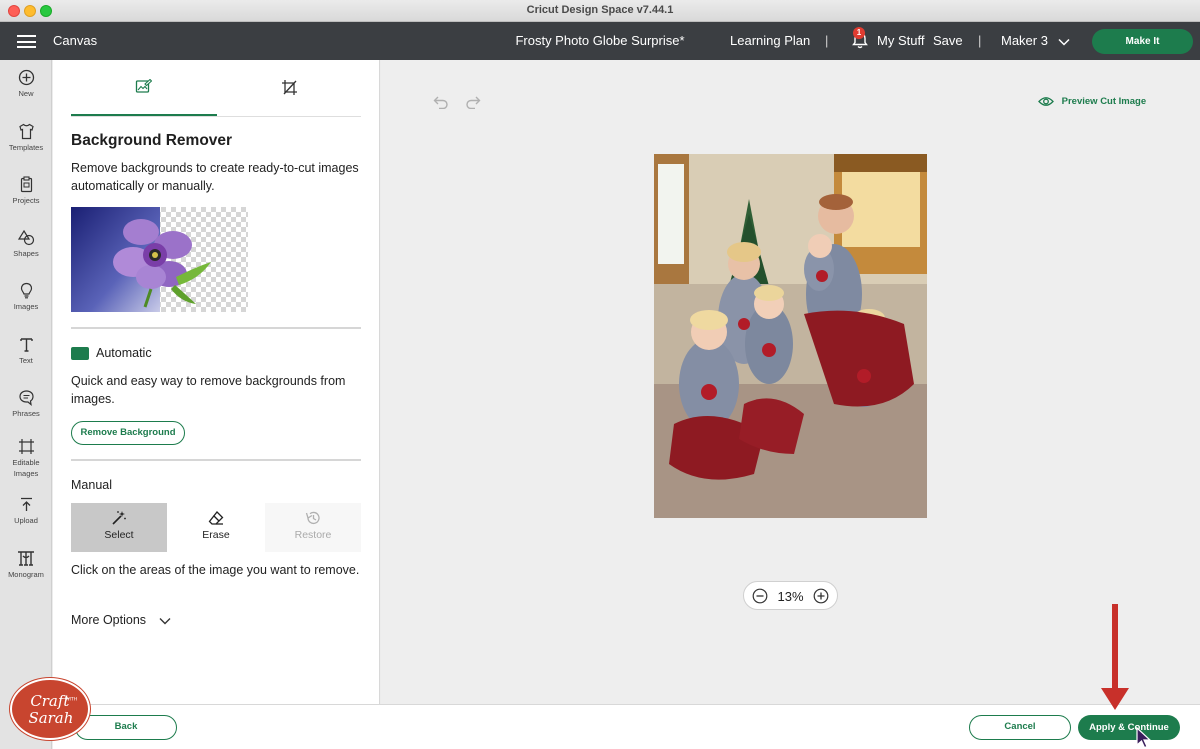  What do you see at coordinates (821, 596) in the screenshot?
I see `zoom-in-icon` at bounding box center [821, 596].